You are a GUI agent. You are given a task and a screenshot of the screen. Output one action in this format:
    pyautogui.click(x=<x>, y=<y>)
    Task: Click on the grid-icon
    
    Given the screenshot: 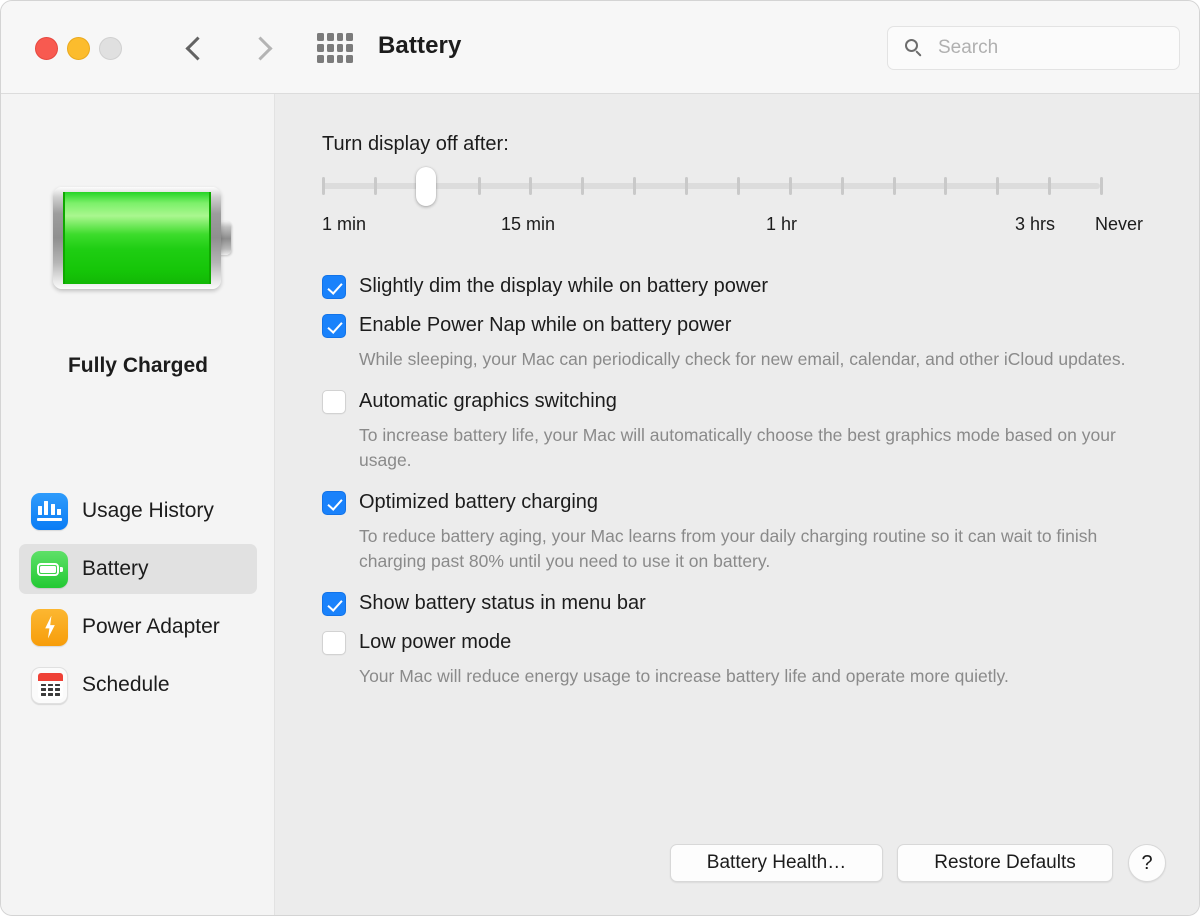 What is the action you would take?
    pyautogui.click(x=335, y=48)
    